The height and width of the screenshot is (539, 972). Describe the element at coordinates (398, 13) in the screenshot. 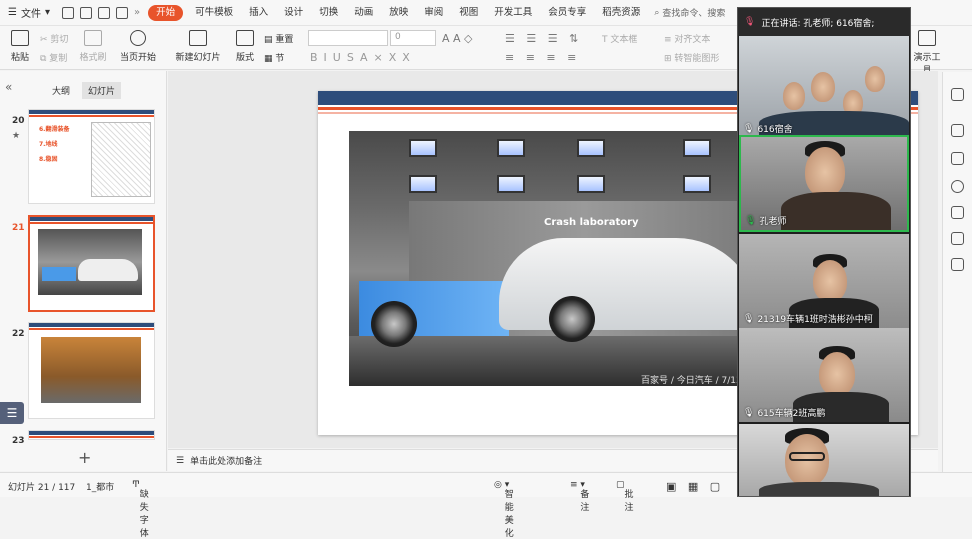

I see `tab-6: 放映` at that location.